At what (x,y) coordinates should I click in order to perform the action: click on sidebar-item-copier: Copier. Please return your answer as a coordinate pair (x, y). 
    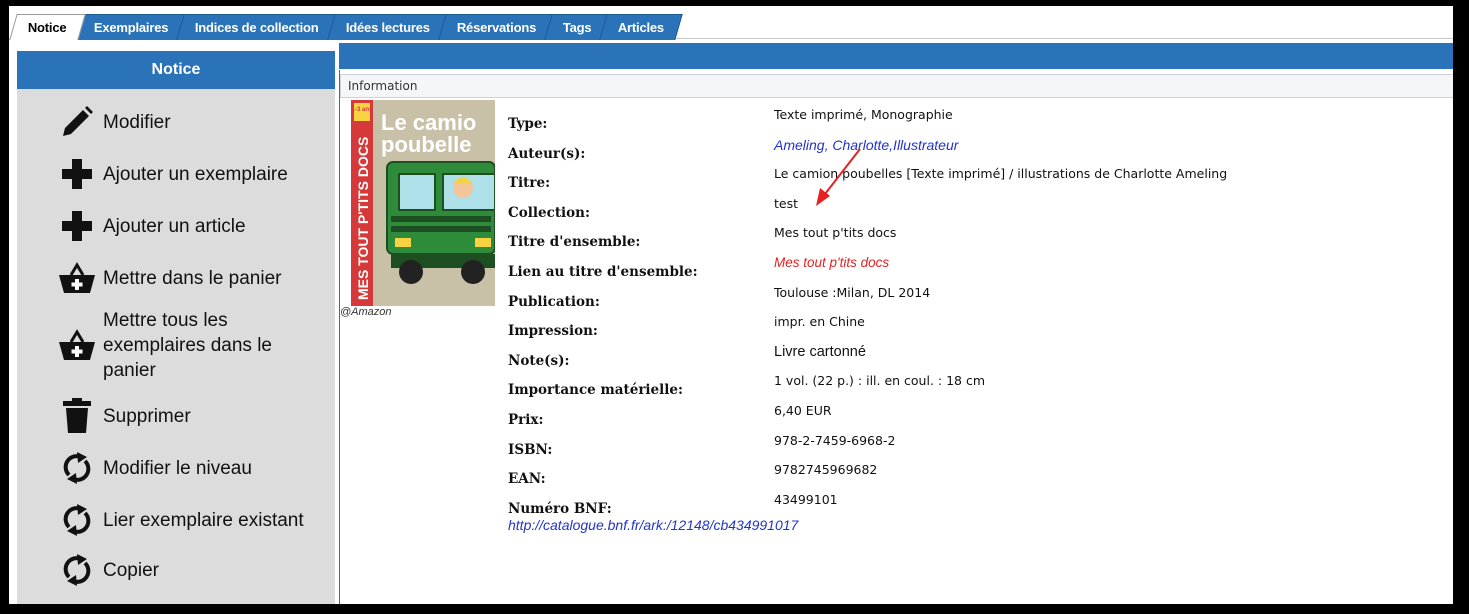
    Looking at the image, I should click on (176, 570).